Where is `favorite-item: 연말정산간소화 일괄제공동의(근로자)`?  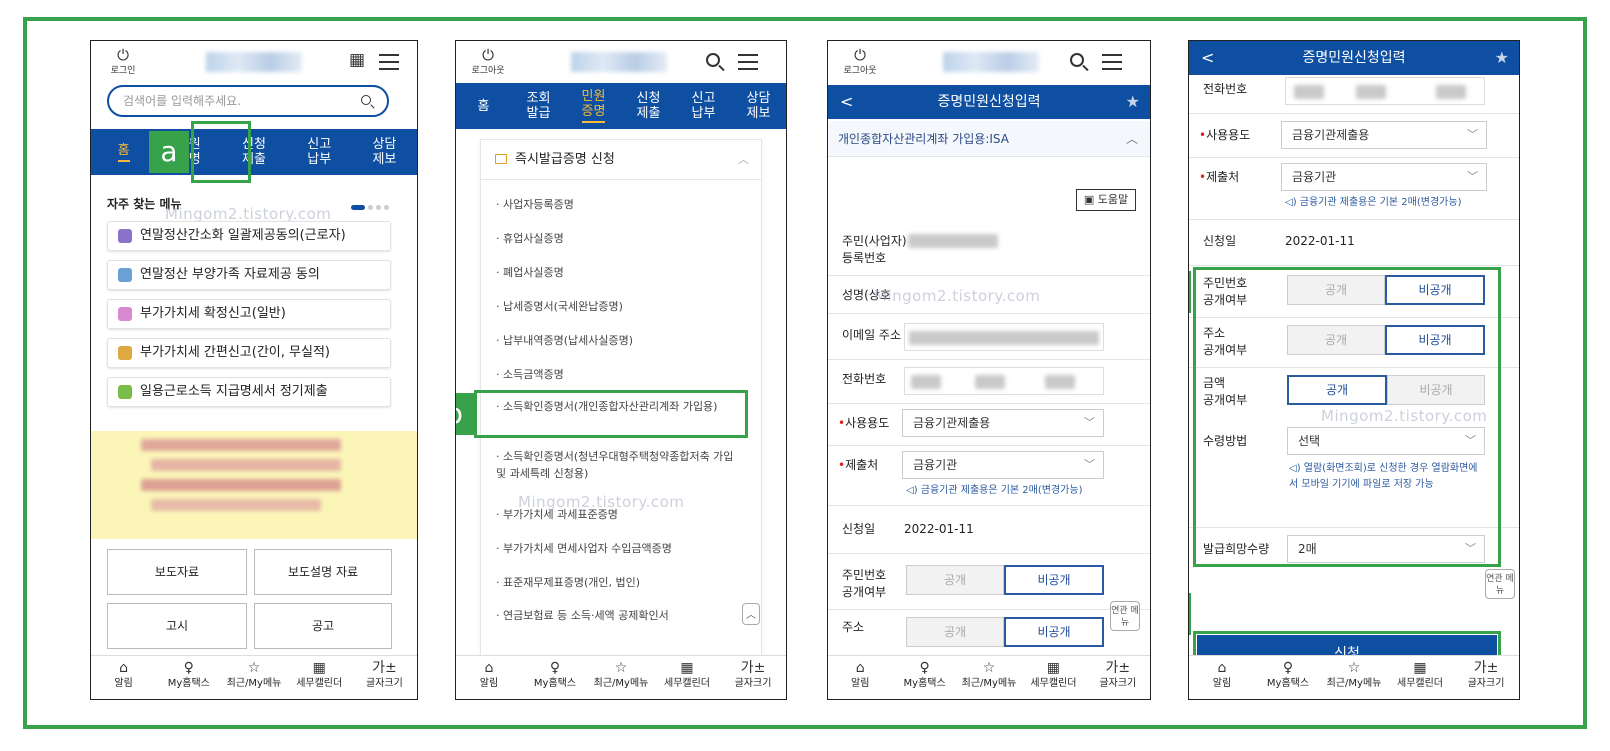
favorite-item: 연말정산간소화 일괄제공동의(근로자) is located at coordinates (249, 236).